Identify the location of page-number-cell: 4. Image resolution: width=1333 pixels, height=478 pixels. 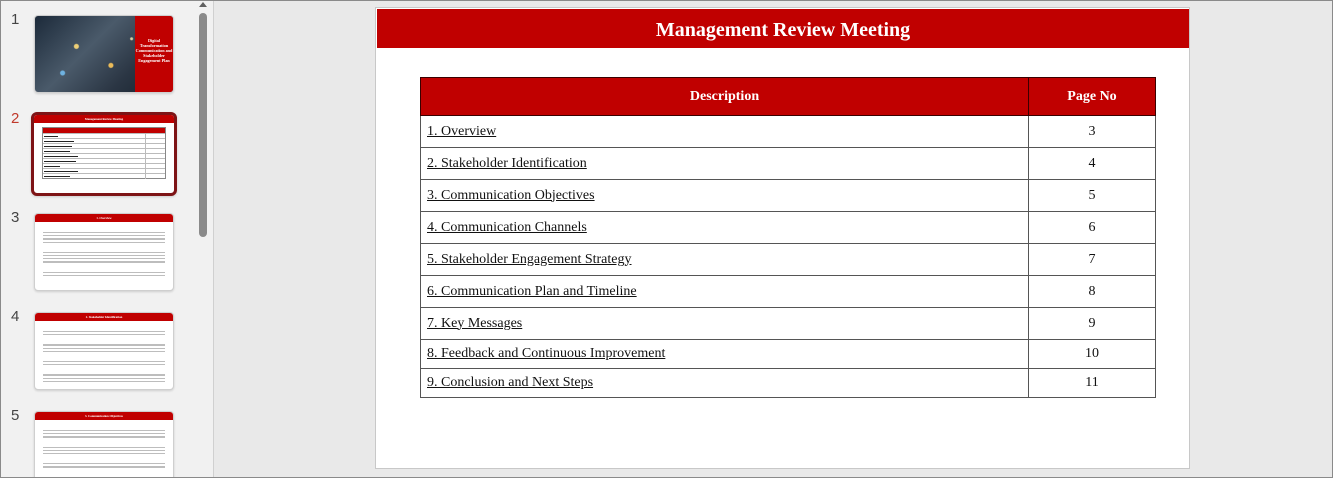
(1092, 163).